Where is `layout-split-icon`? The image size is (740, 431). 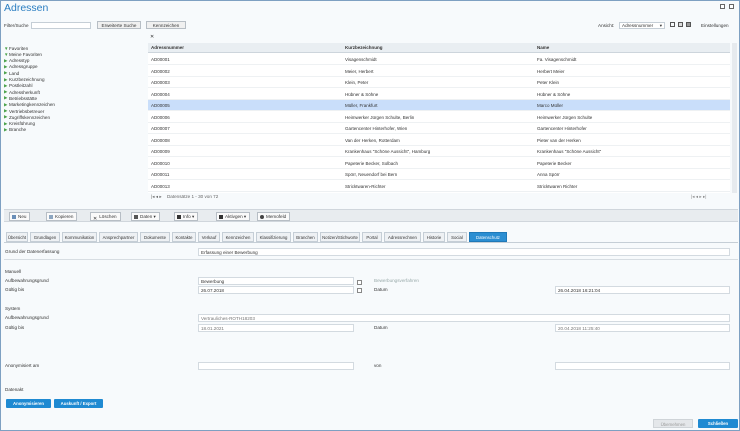
layout-split-icon is located at coordinates (680, 24).